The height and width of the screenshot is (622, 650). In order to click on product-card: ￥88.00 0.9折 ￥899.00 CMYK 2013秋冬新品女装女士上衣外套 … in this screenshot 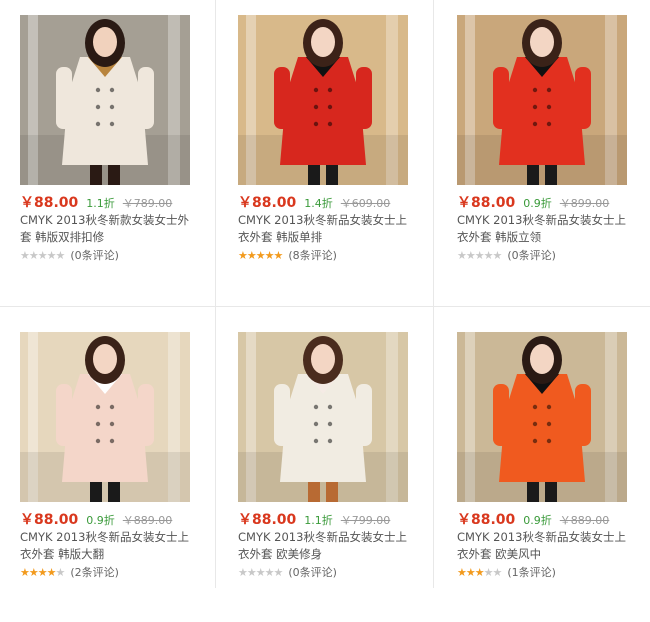, I will do `click(553, 160)`.